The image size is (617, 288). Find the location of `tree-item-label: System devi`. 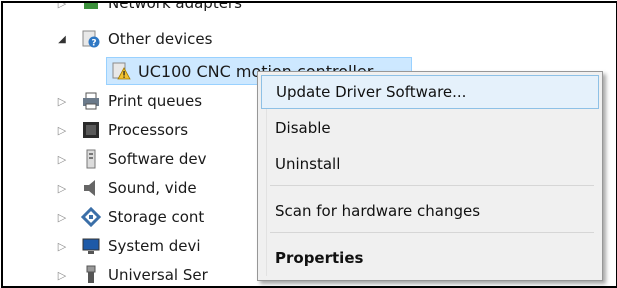

tree-item-label: System devi is located at coordinates (154, 246).